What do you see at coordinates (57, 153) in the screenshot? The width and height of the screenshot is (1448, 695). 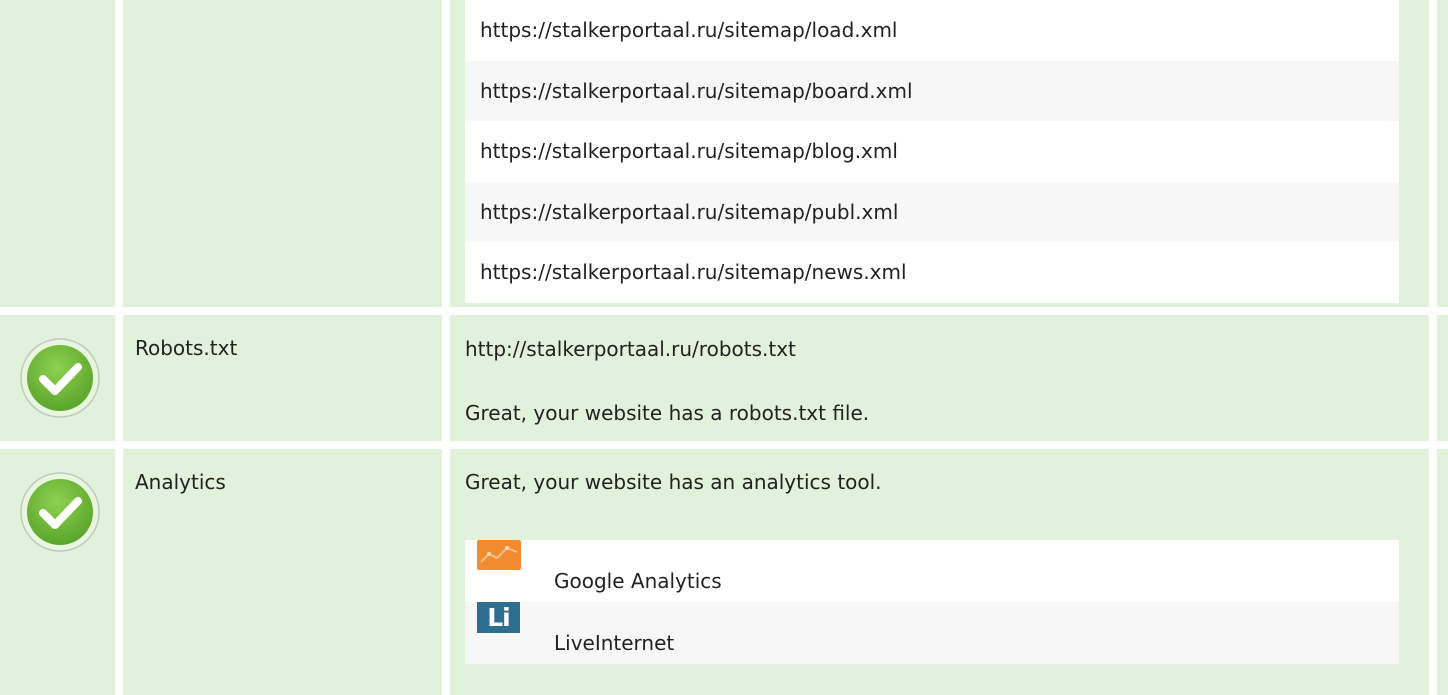 I see `sitemap-status-cell` at bounding box center [57, 153].